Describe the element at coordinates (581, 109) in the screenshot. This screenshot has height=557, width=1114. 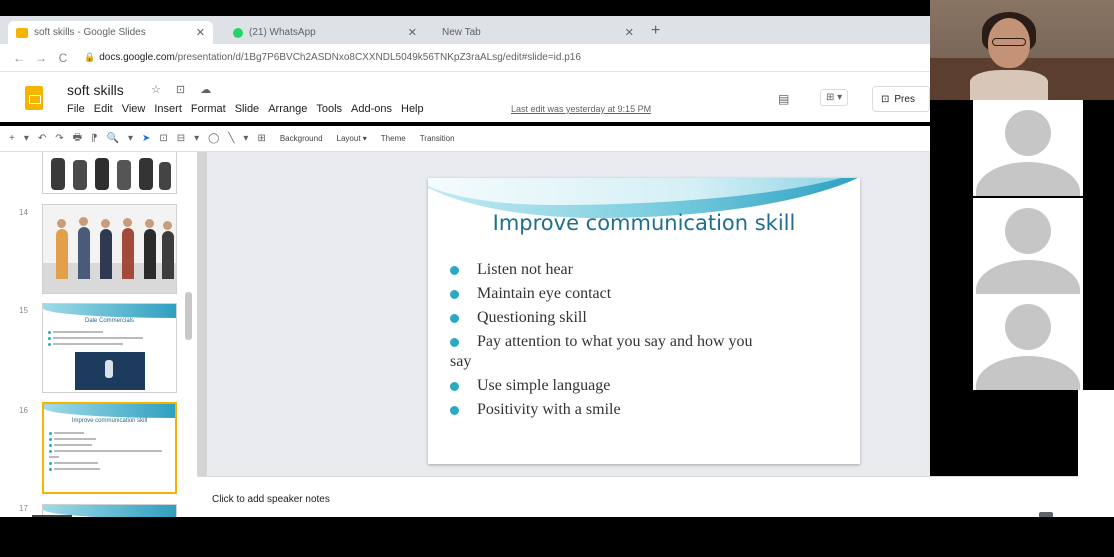
I see `last-edit-link: Last edit was yesterday at 9:15 PM` at that location.